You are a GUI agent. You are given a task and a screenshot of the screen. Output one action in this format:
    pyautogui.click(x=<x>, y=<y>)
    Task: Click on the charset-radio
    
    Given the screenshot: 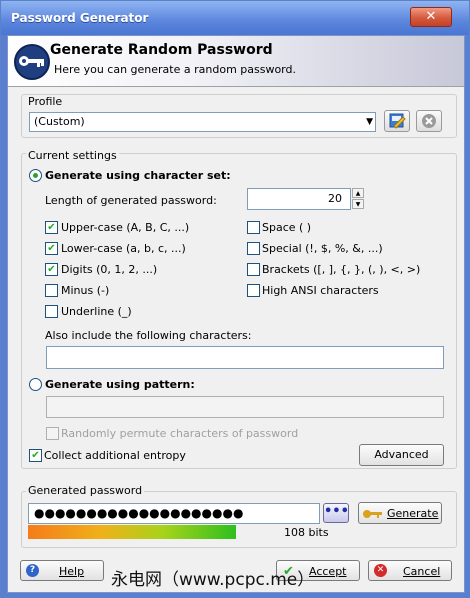 What is the action you would take?
    pyautogui.click(x=35, y=175)
    